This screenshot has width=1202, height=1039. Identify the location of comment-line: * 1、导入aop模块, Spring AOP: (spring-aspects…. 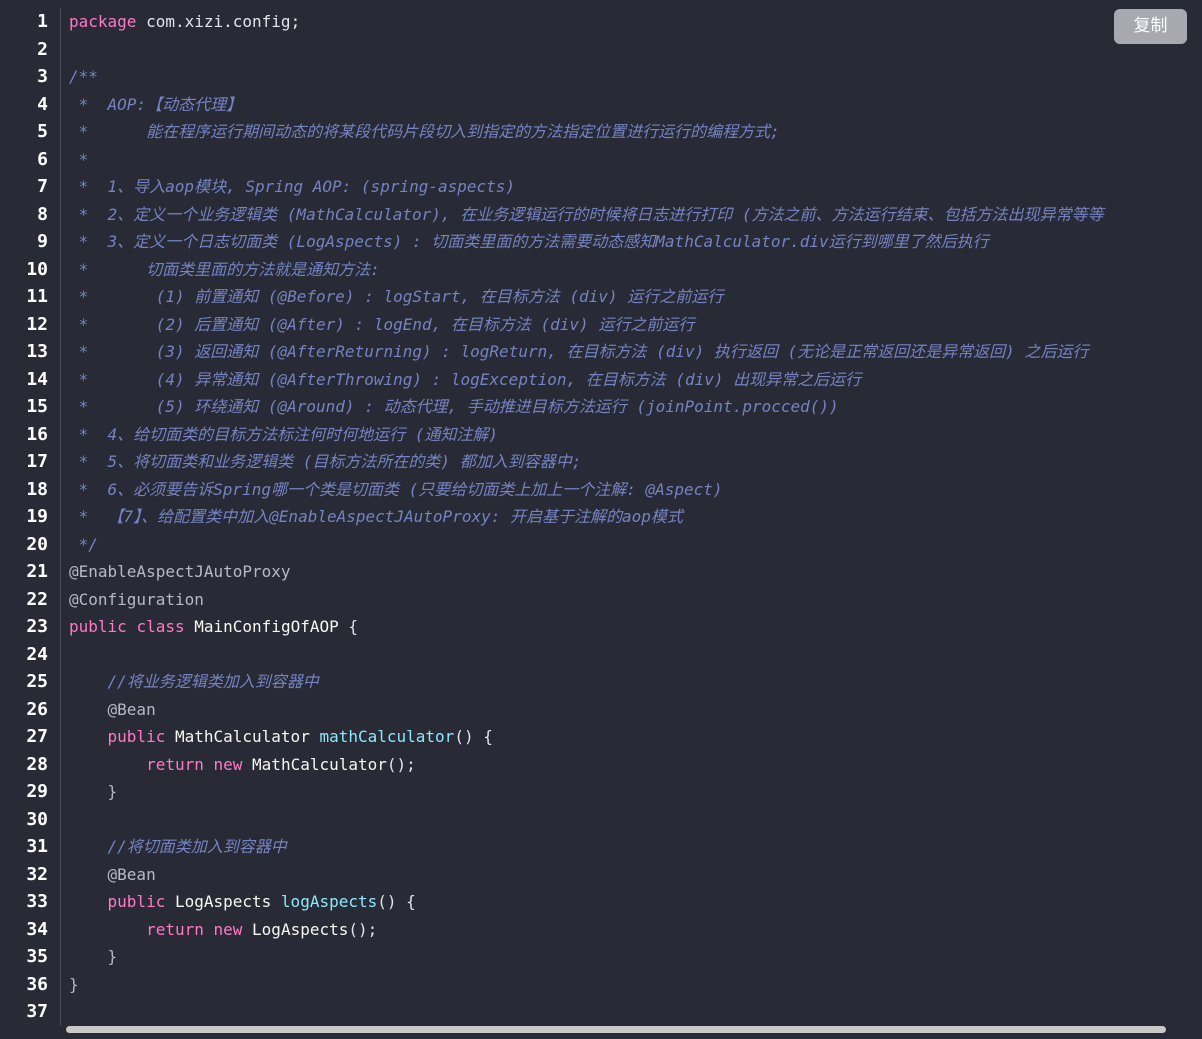
(292, 186).